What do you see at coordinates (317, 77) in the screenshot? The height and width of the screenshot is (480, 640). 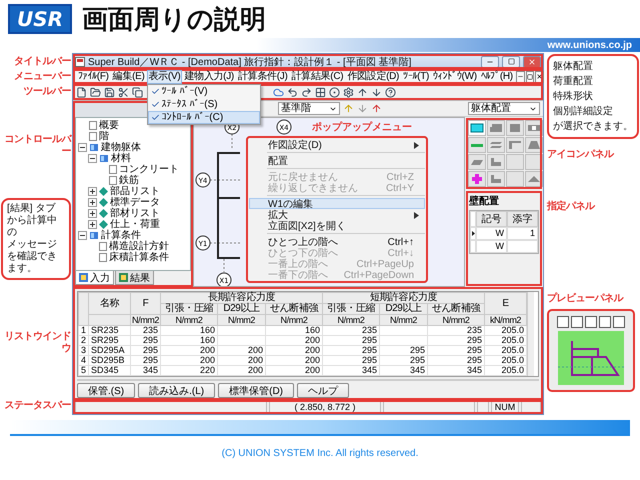 I see `menu-item: 計算結果(C)` at bounding box center [317, 77].